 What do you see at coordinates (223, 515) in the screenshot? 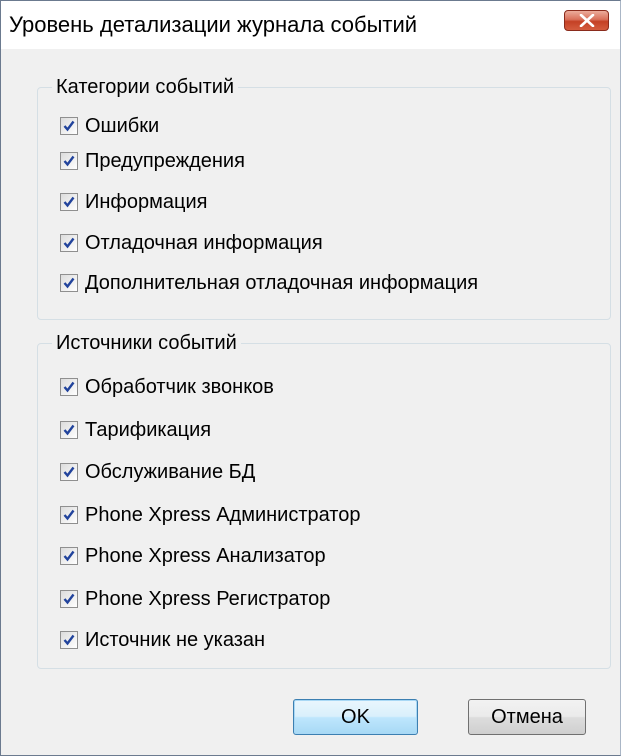
I see `checkbox-label: Phone Xpress Администратор` at bounding box center [223, 515].